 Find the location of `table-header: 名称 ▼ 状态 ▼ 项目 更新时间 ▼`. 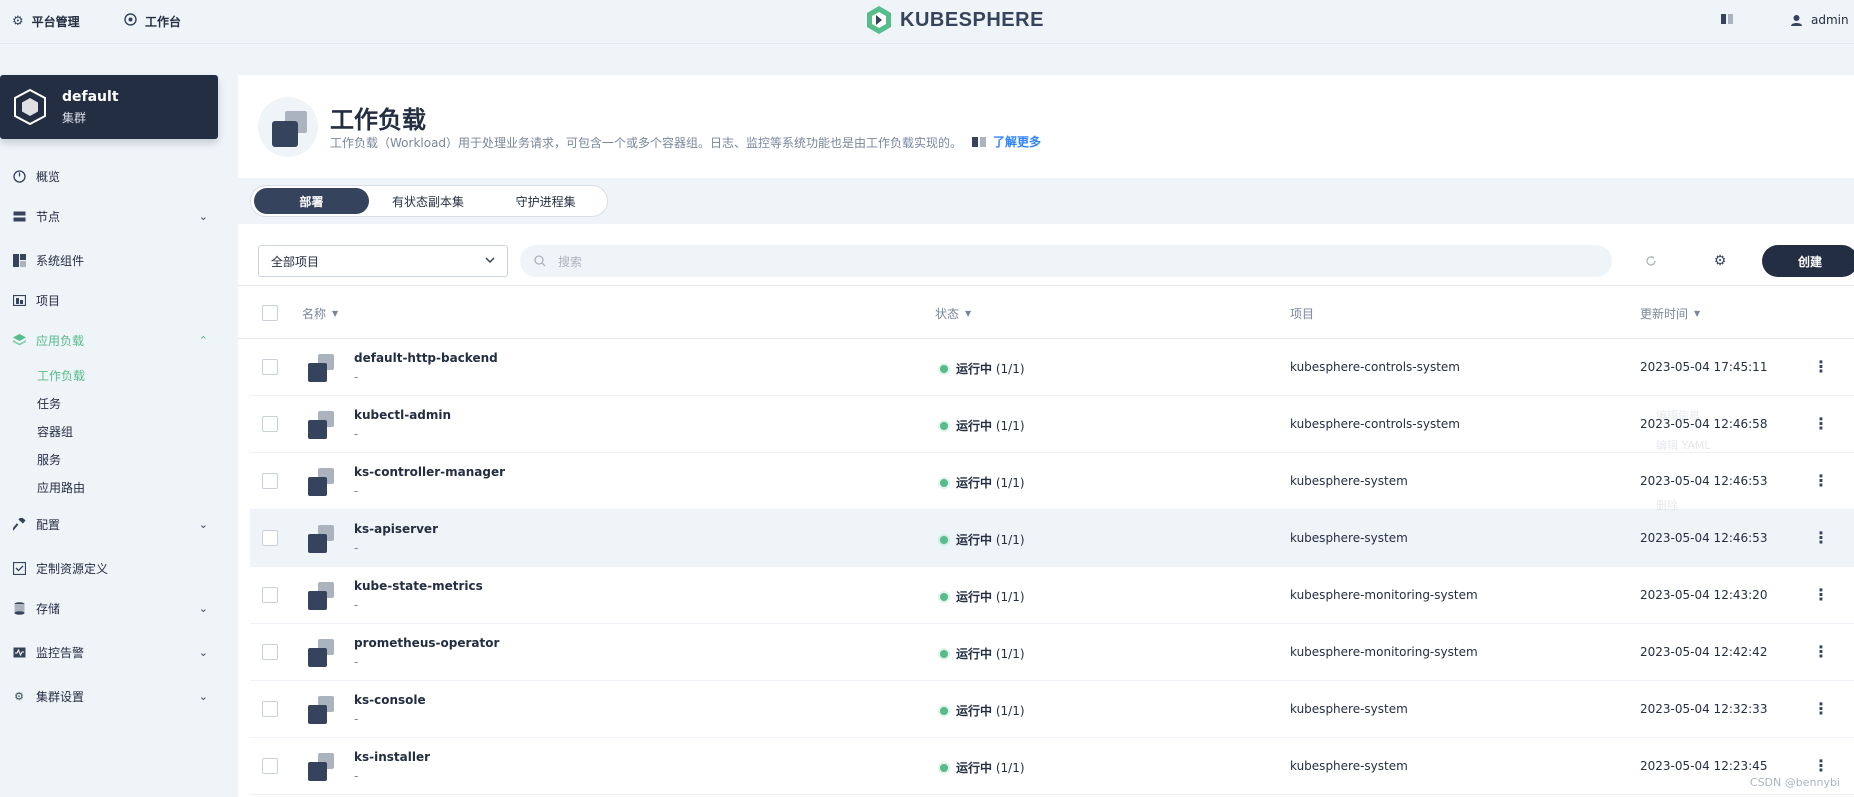

table-header: 名称 ▼ 状态 ▼ 项目 更新时间 ▼ is located at coordinates (1046, 312).